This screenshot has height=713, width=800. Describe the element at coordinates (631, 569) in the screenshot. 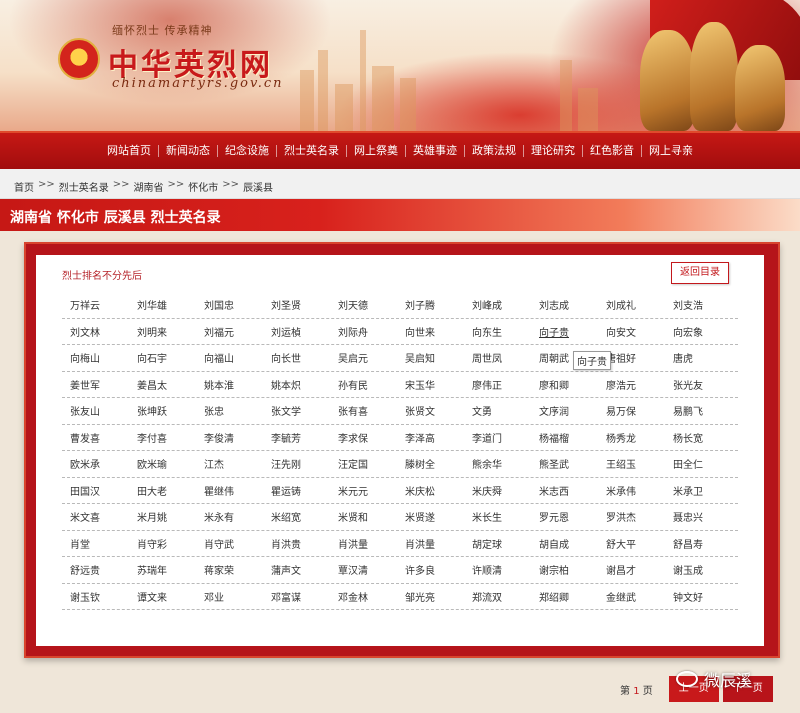

I see `martyr-name-link: 谢昌才` at that location.